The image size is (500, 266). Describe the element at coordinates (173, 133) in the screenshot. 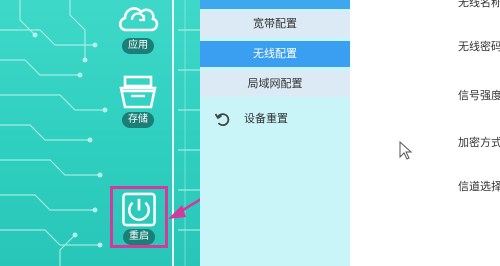

I see `sidebar-divider-line` at that location.